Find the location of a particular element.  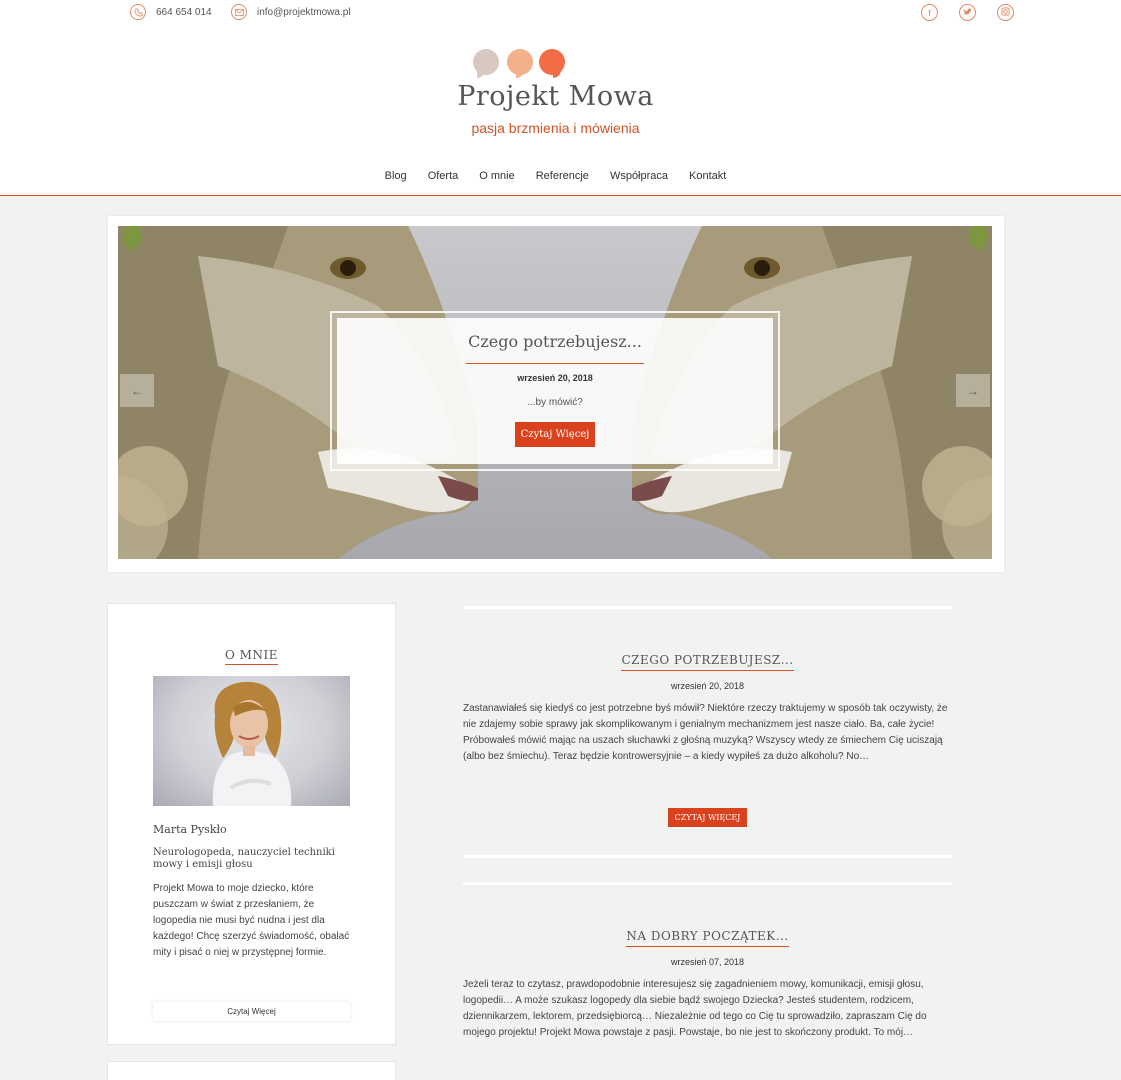

slide-date: wrzesień 20, 2018 is located at coordinates (555, 378).